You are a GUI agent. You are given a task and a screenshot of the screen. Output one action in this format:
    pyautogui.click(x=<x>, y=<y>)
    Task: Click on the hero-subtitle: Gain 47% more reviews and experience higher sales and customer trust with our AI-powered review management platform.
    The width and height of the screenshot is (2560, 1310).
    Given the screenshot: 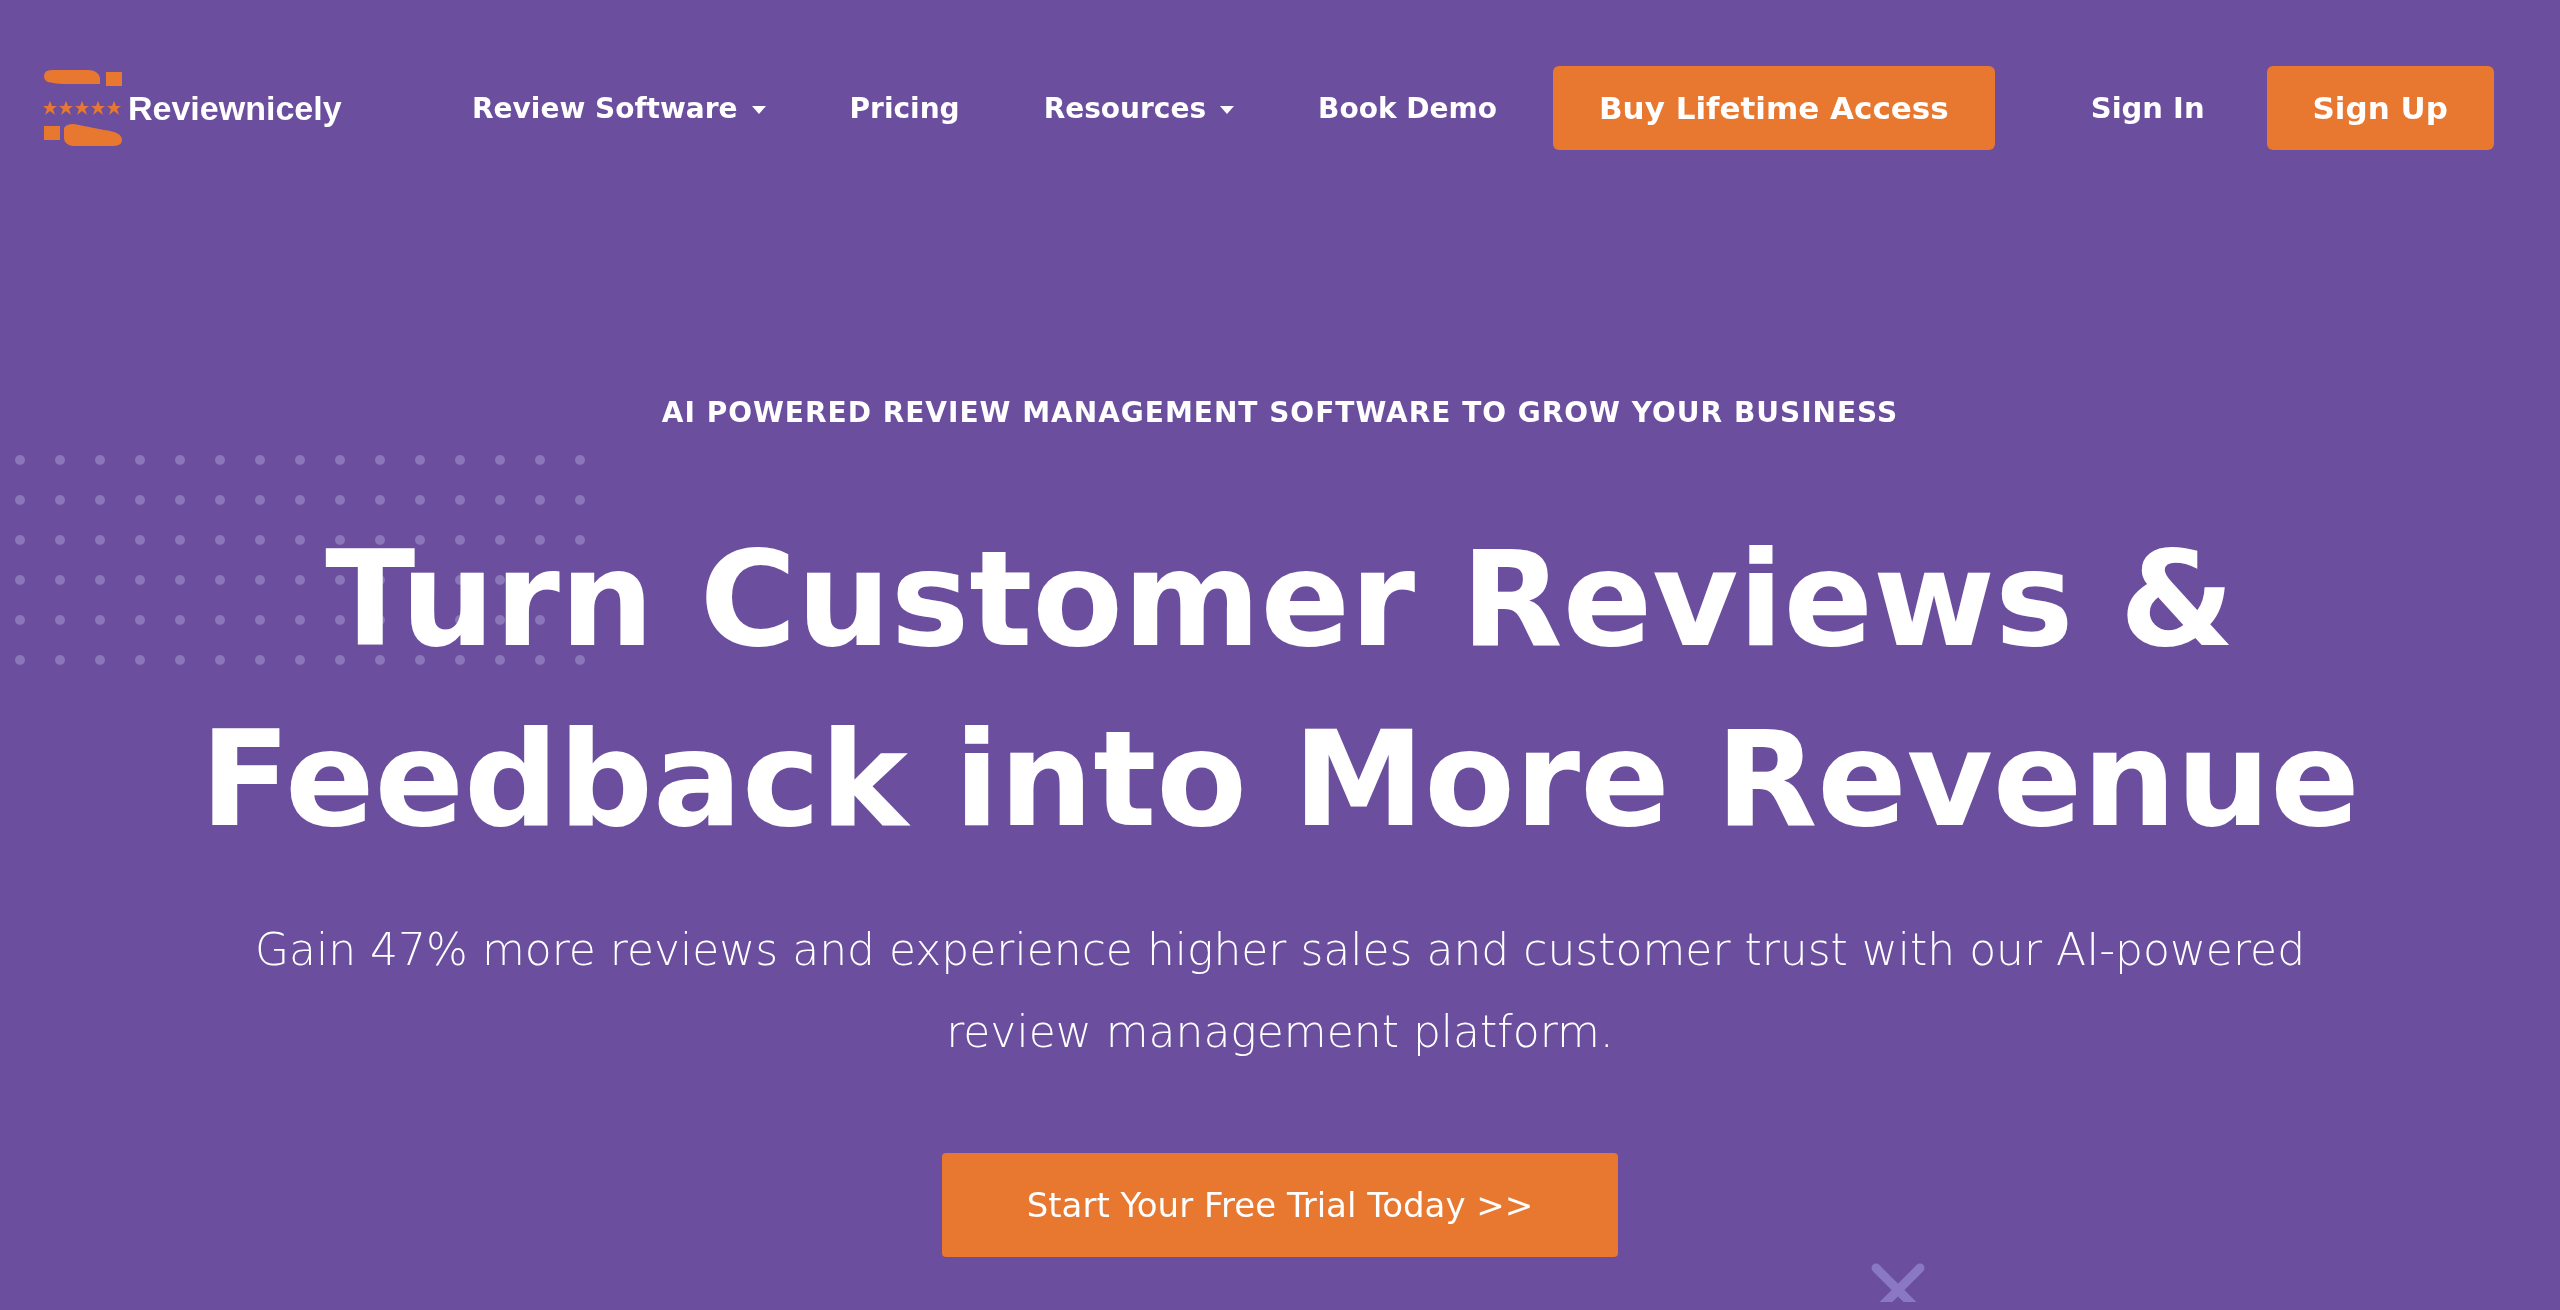 What is the action you would take?
    pyautogui.click(x=1280, y=991)
    